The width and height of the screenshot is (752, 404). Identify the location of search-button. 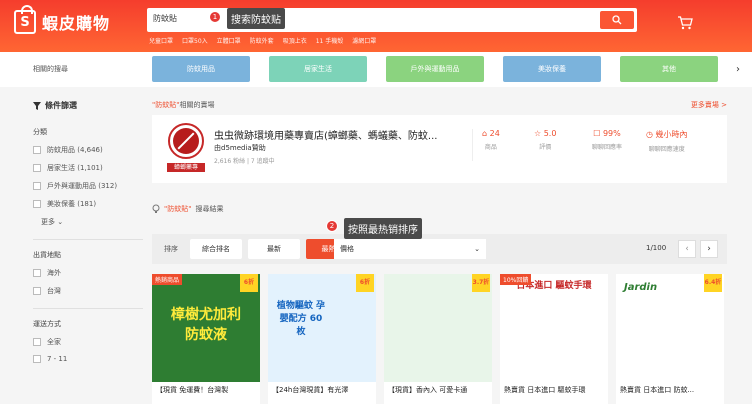
(617, 20).